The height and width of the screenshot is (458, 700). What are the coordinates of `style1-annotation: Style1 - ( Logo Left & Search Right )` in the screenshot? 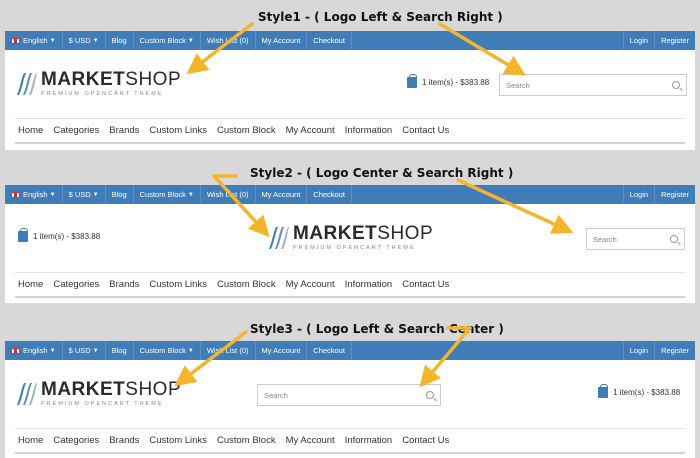 It's located at (380, 17).